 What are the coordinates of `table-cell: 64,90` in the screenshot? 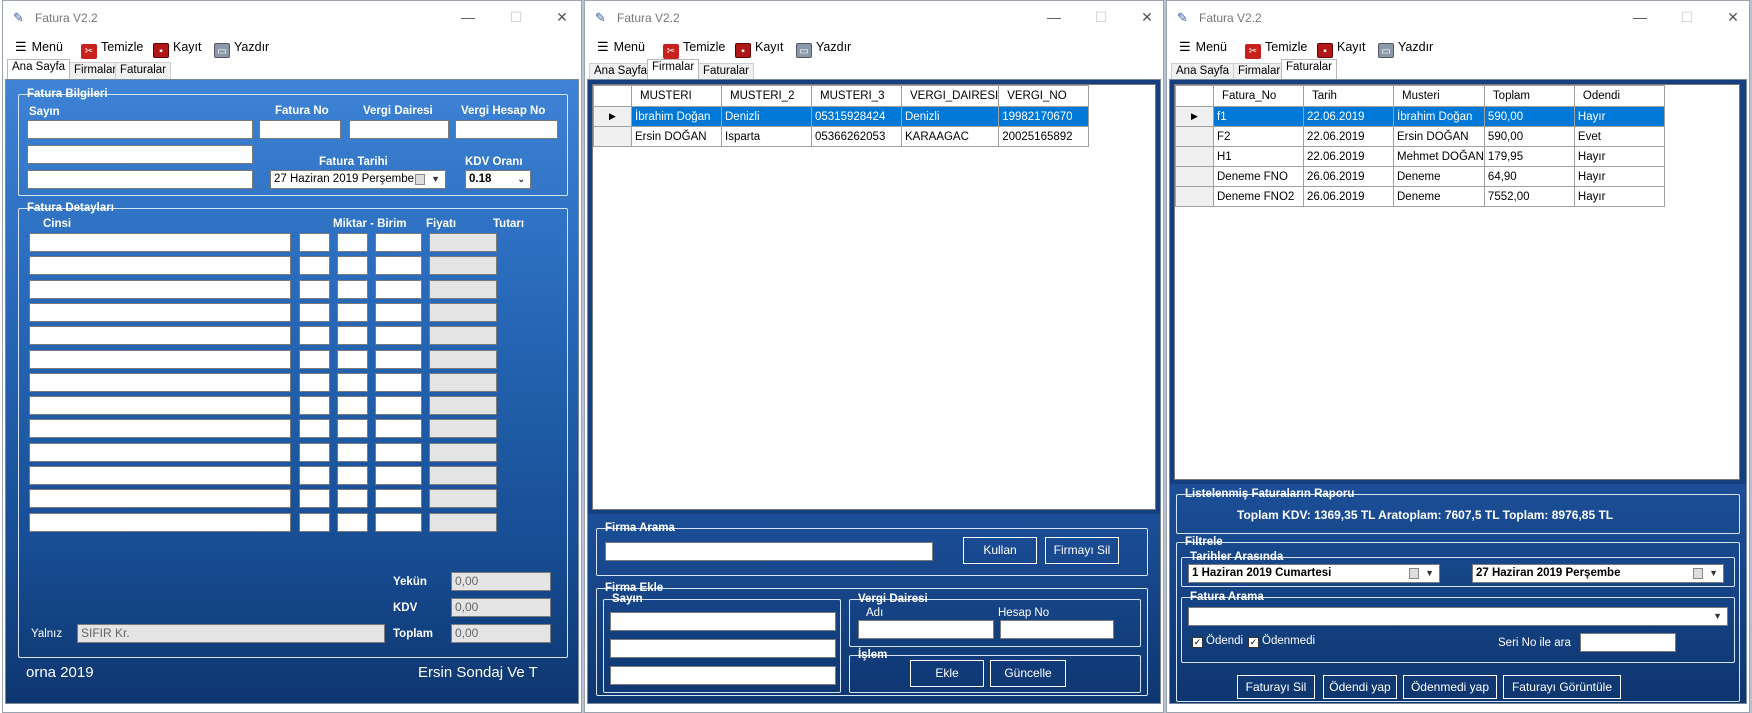 It's located at (1529, 176).